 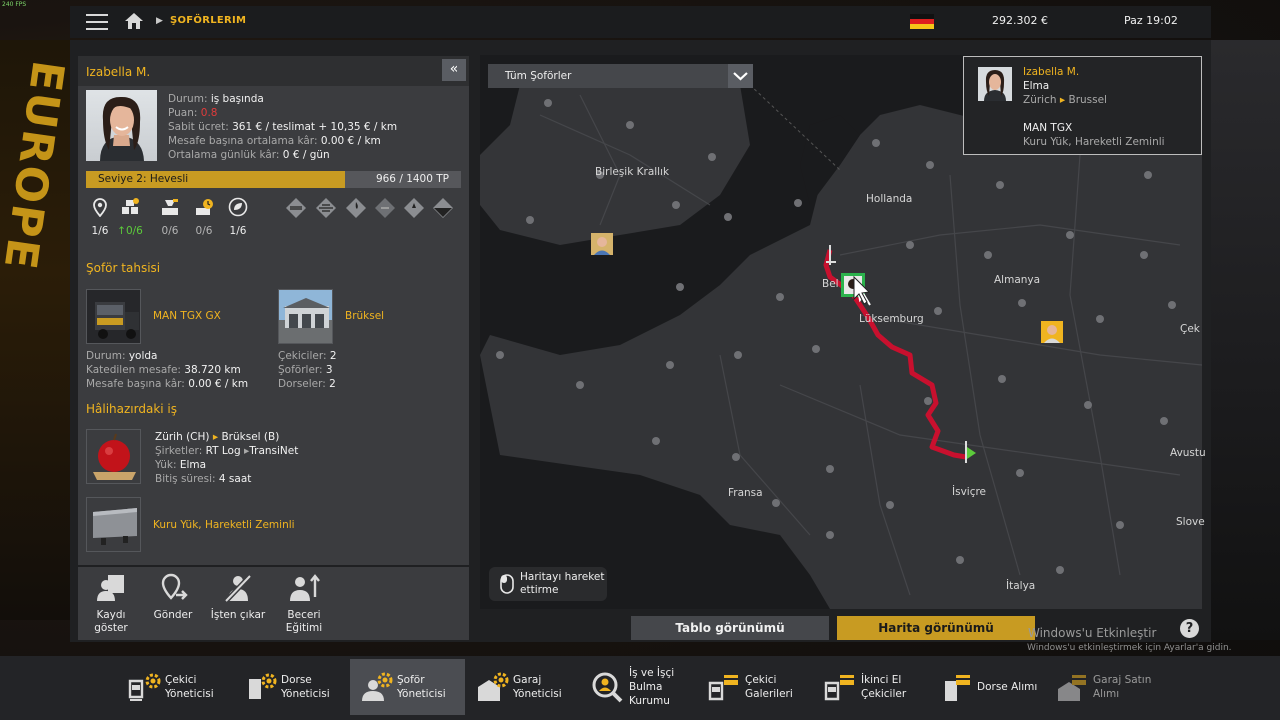 What do you see at coordinates (523, 687) in the screenshot?
I see `nav-garage-manager: Garaj Yöneticisi` at bounding box center [523, 687].